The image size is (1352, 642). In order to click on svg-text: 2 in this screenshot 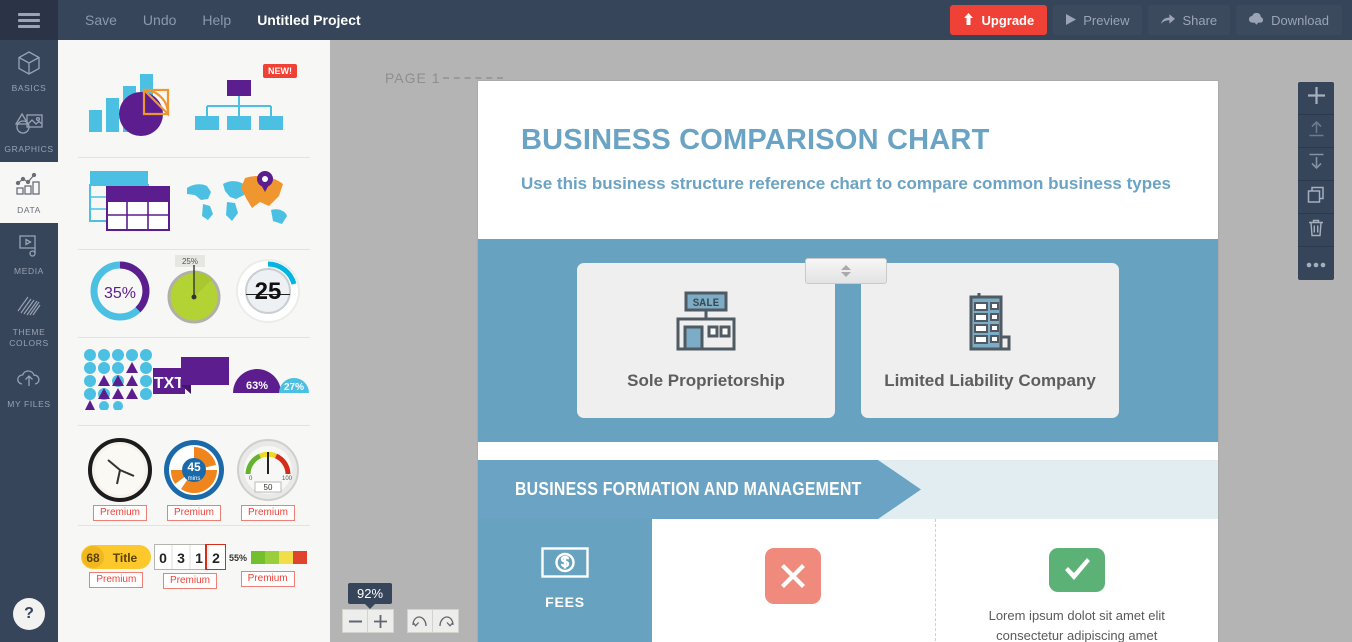, I will do `click(216, 558)`.